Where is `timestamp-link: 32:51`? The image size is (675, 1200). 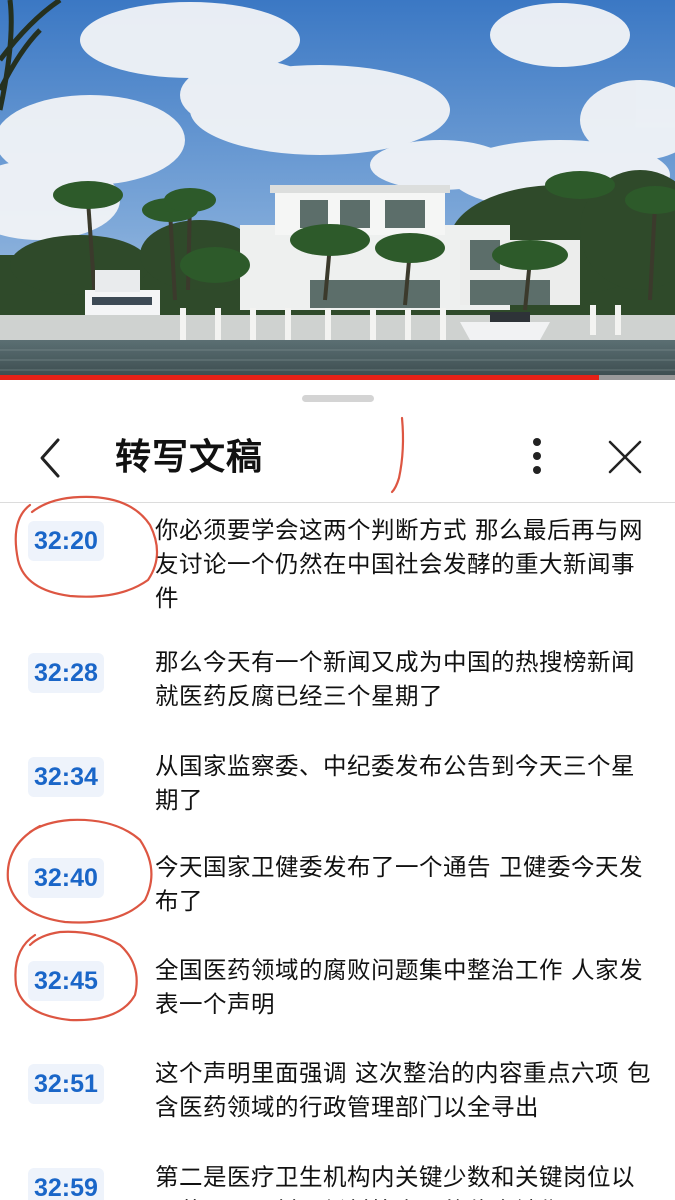
timestamp-link: 32:51 is located at coordinates (66, 1084).